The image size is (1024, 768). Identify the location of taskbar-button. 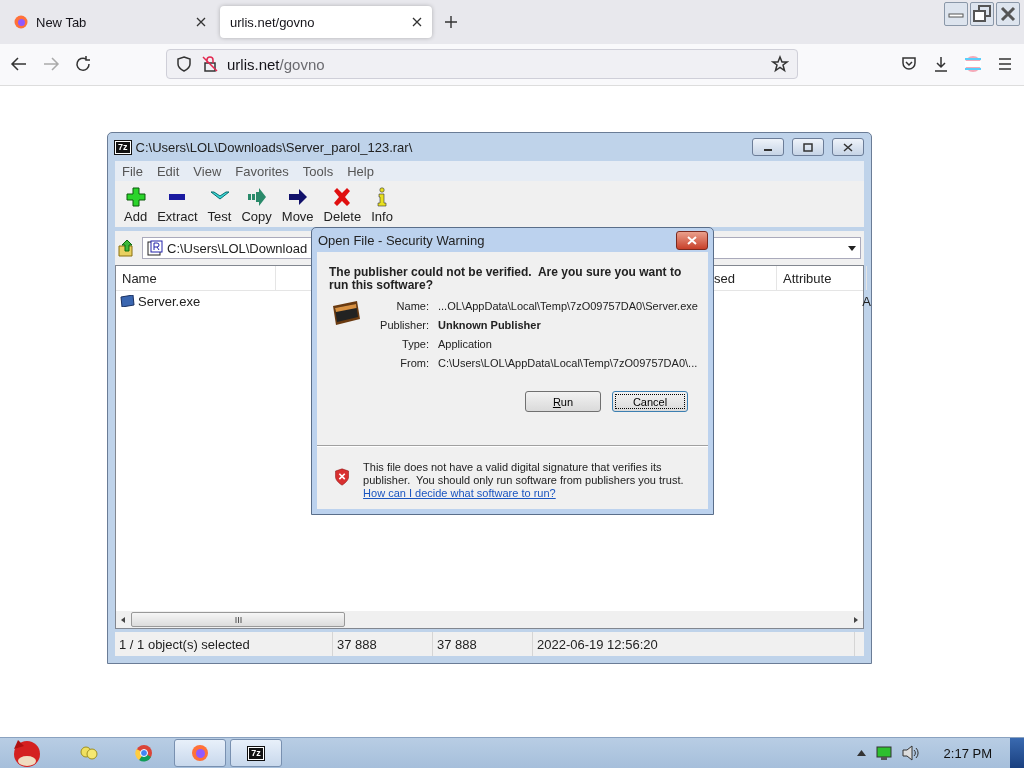
(200, 753).